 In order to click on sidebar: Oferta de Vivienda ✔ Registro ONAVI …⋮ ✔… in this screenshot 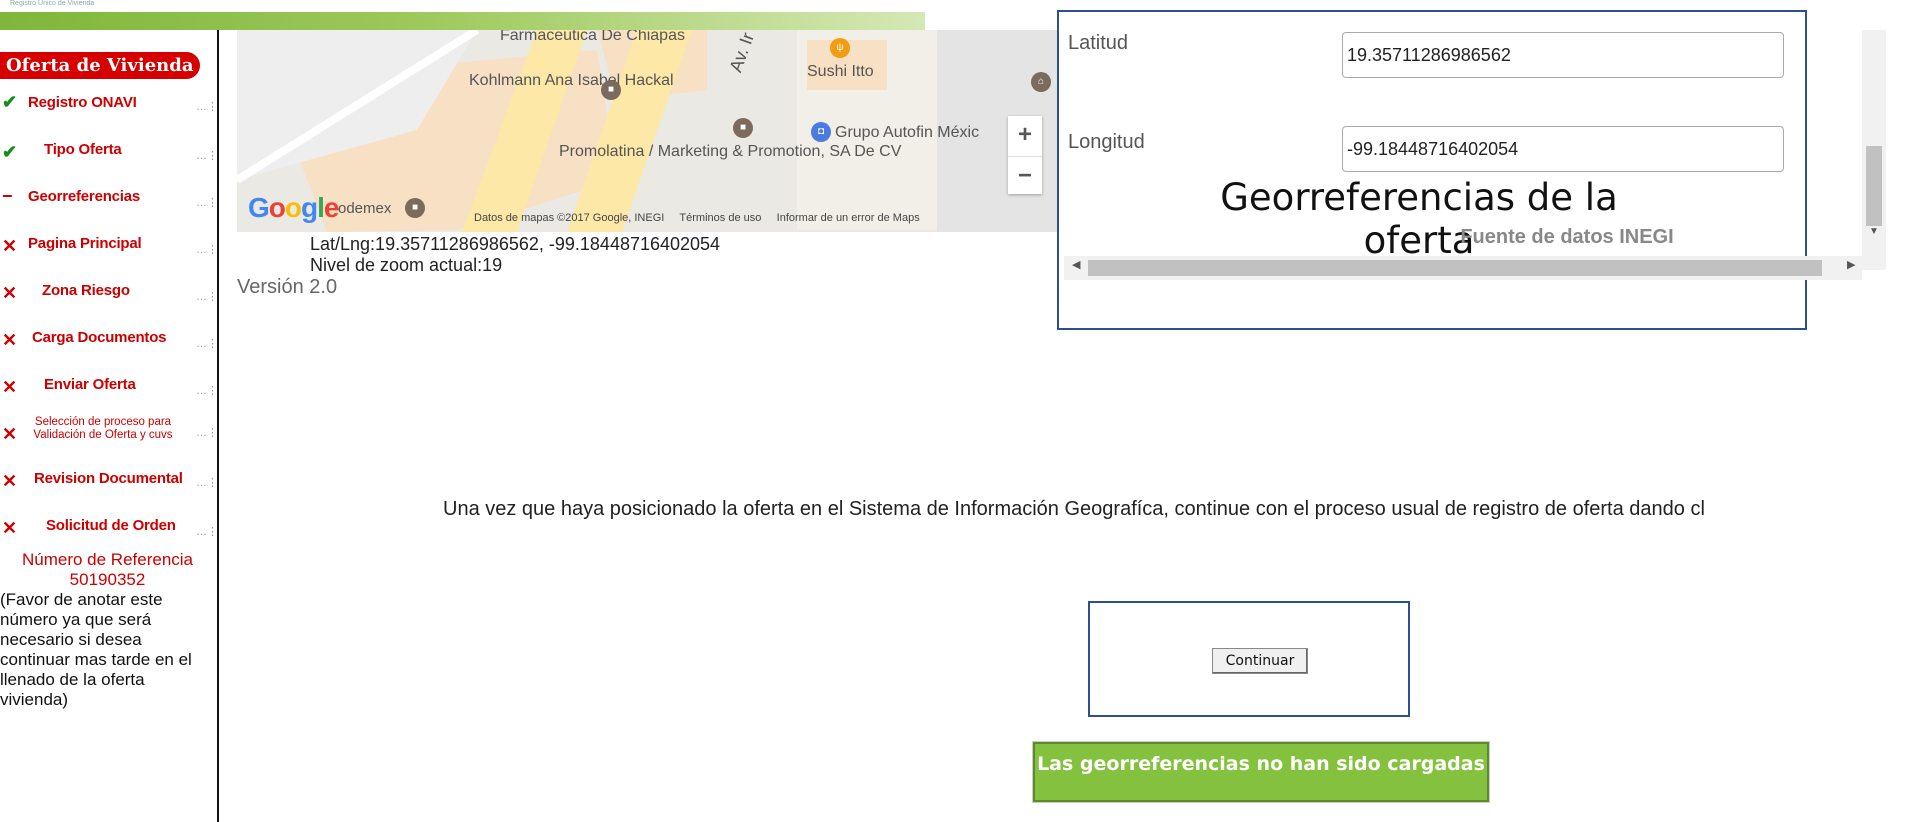, I will do `click(109, 436)`.